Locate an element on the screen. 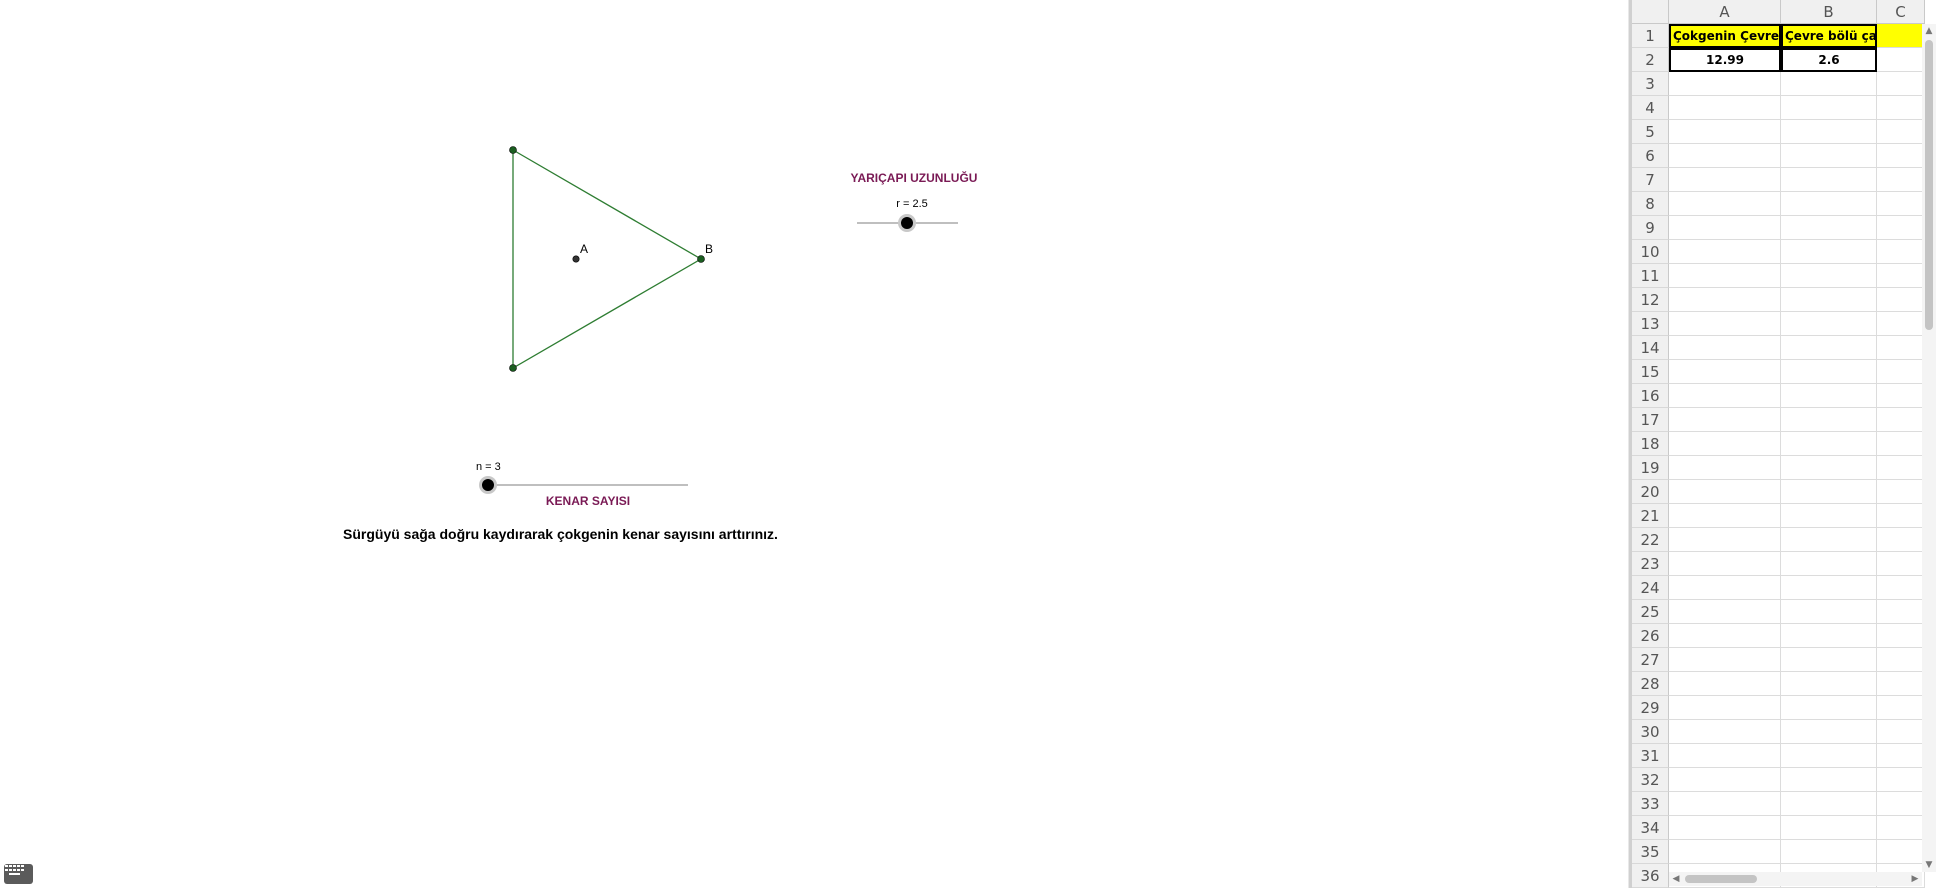 The width and height of the screenshot is (1938, 888). row-header: 7 is located at coordinates (1650, 180).